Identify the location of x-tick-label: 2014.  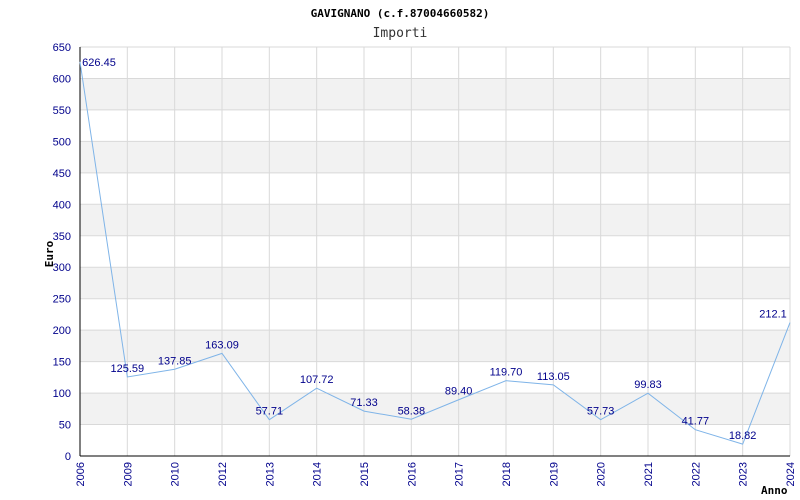
(318, 474).